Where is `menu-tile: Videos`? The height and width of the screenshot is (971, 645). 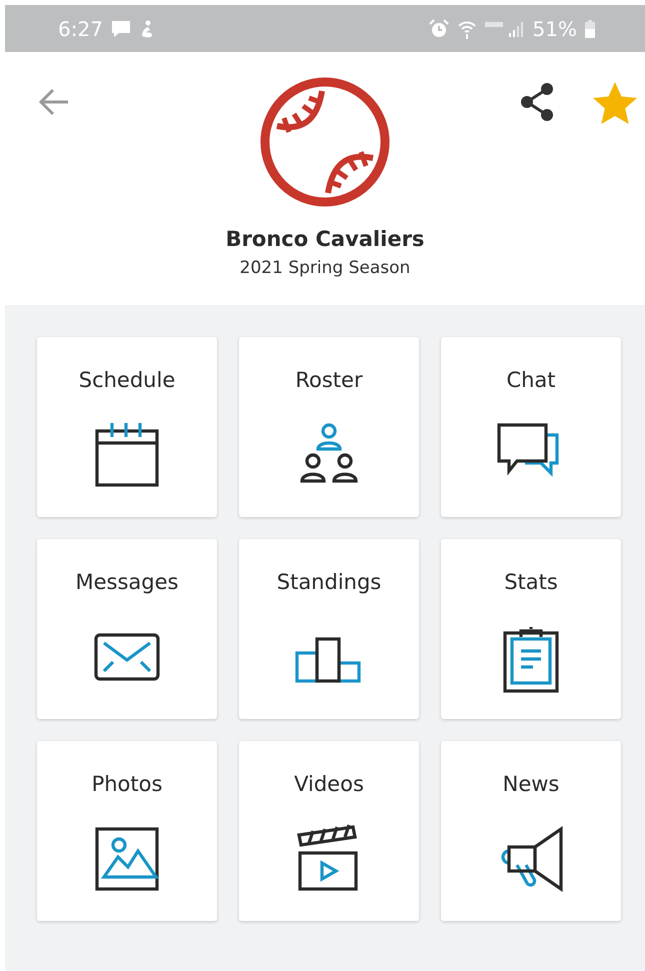
menu-tile: Videos is located at coordinates (329, 831).